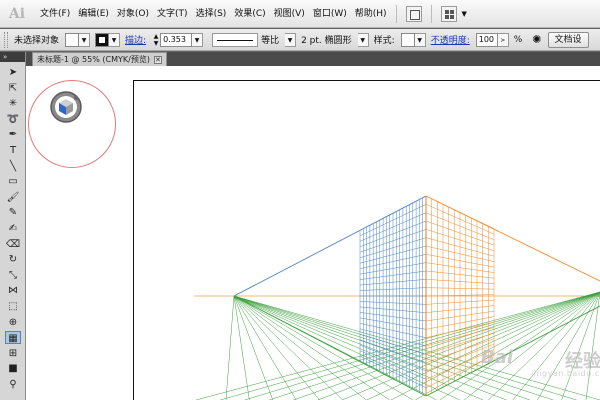 The height and width of the screenshot is (400, 600). What do you see at coordinates (518, 39) in the screenshot?
I see `opacity-unit: %` at bounding box center [518, 39].